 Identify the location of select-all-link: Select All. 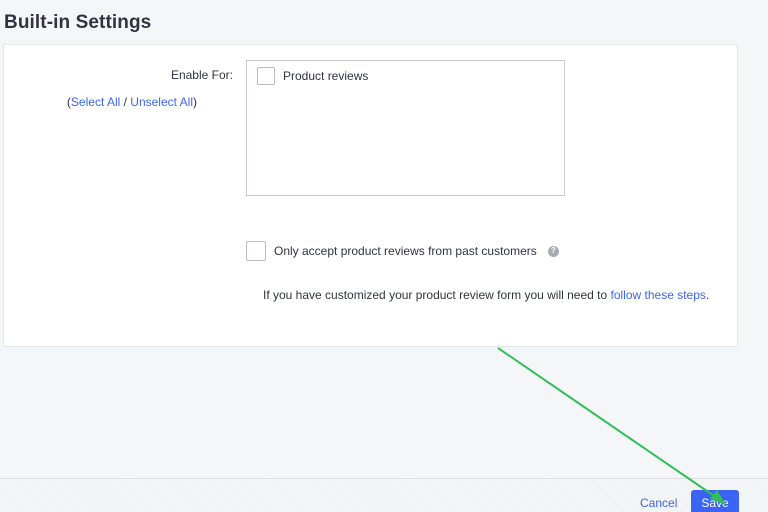
(95, 102).